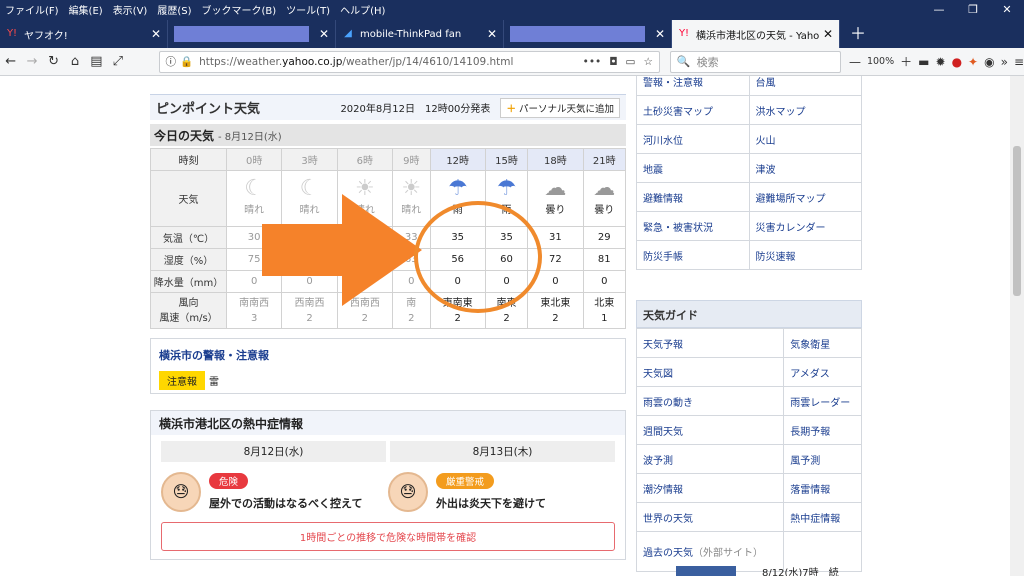 The width and height of the screenshot is (1024, 576). Describe the element at coordinates (408, 492) in the screenshot. I see `hot-face-icon: 😓` at that location.